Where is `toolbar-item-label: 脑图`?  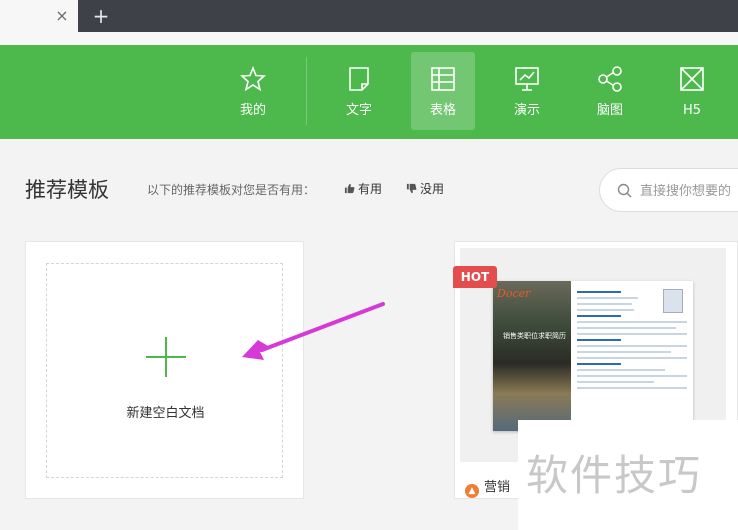 toolbar-item-label: 脑图 is located at coordinates (609, 110).